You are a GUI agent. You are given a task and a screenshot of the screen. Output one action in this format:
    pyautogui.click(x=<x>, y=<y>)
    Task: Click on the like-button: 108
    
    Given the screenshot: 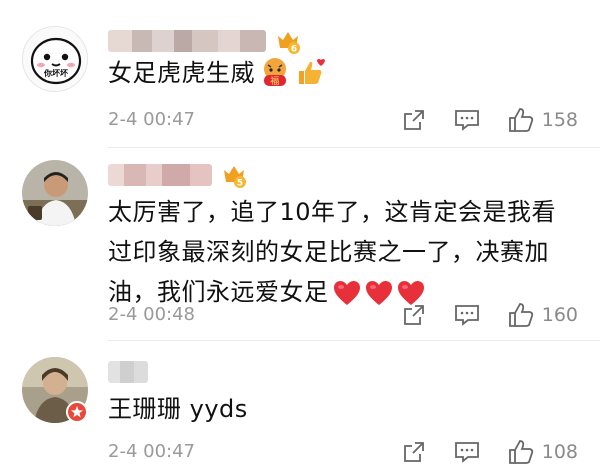 What is the action you would take?
    pyautogui.click(x=543, y=452)
    